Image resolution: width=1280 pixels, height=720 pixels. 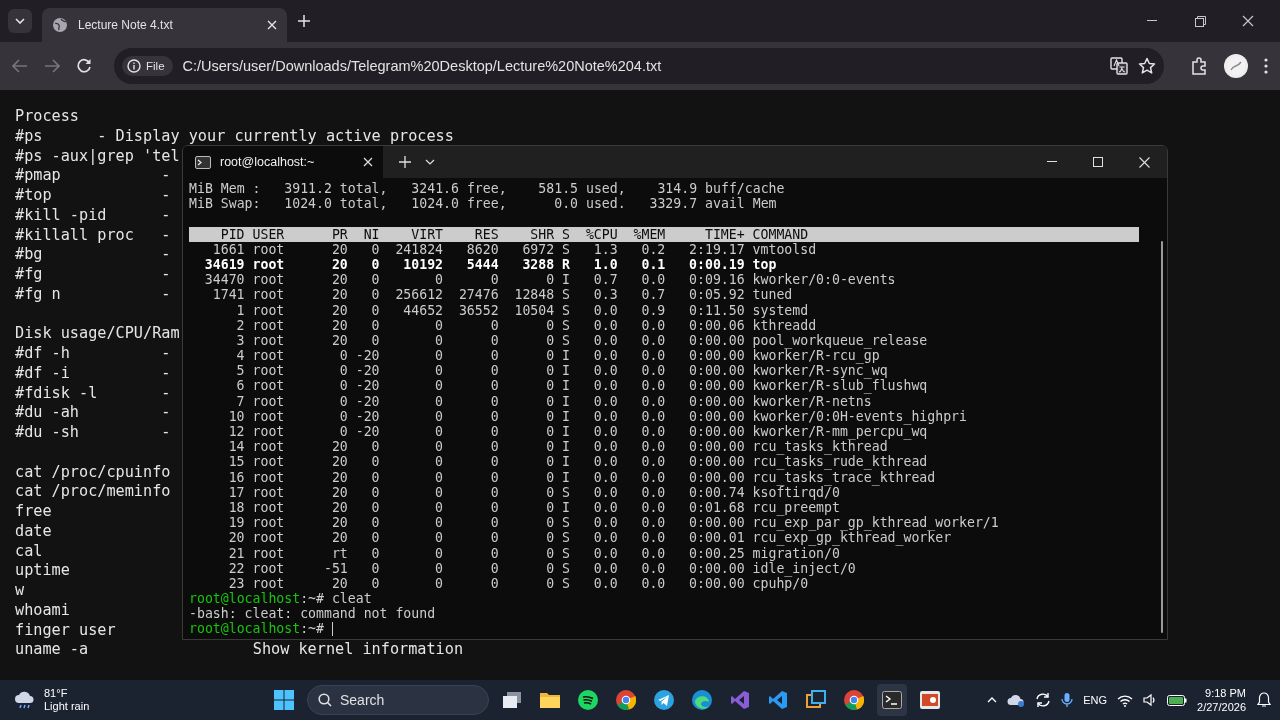 I want to click on table-cell-text: 6, so click(x=240, y=386).